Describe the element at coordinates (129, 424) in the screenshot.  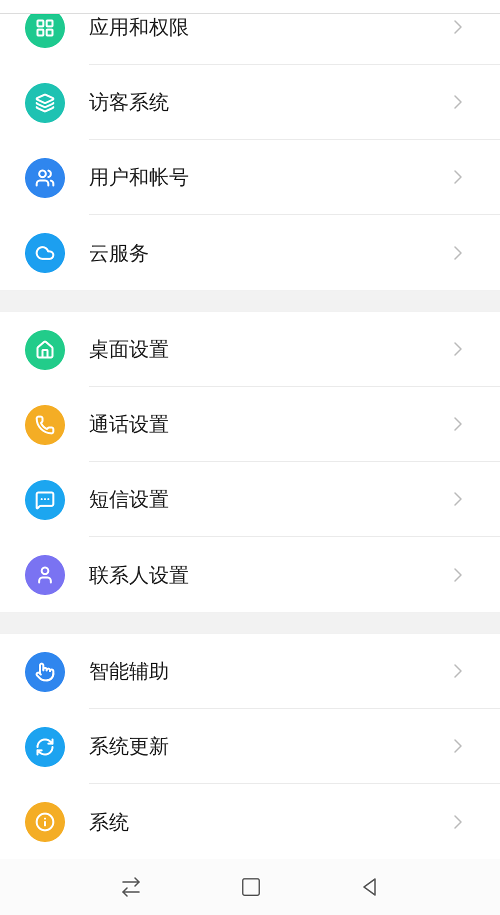
I see `item-label: 通话设置` at that location.